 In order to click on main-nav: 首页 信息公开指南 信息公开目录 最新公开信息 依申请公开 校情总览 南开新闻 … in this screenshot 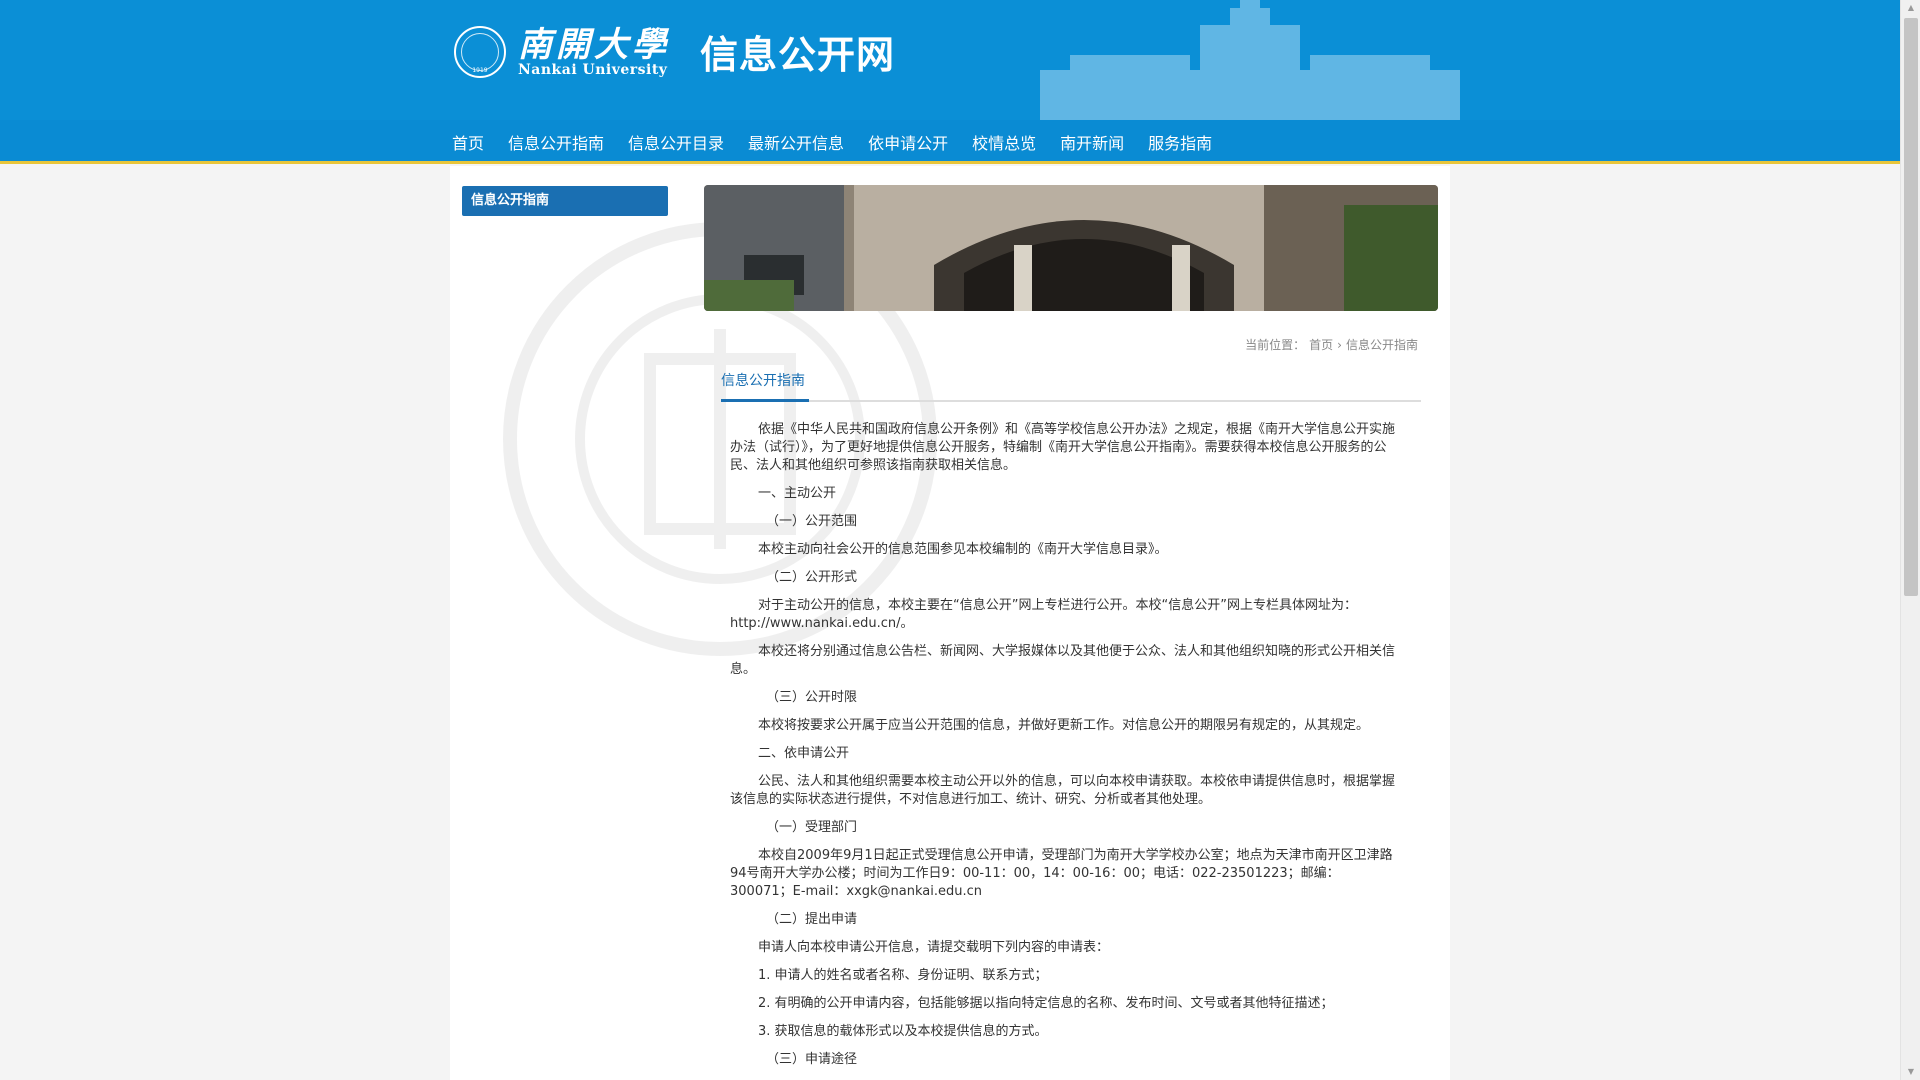, I will do `click(950, 142)`.